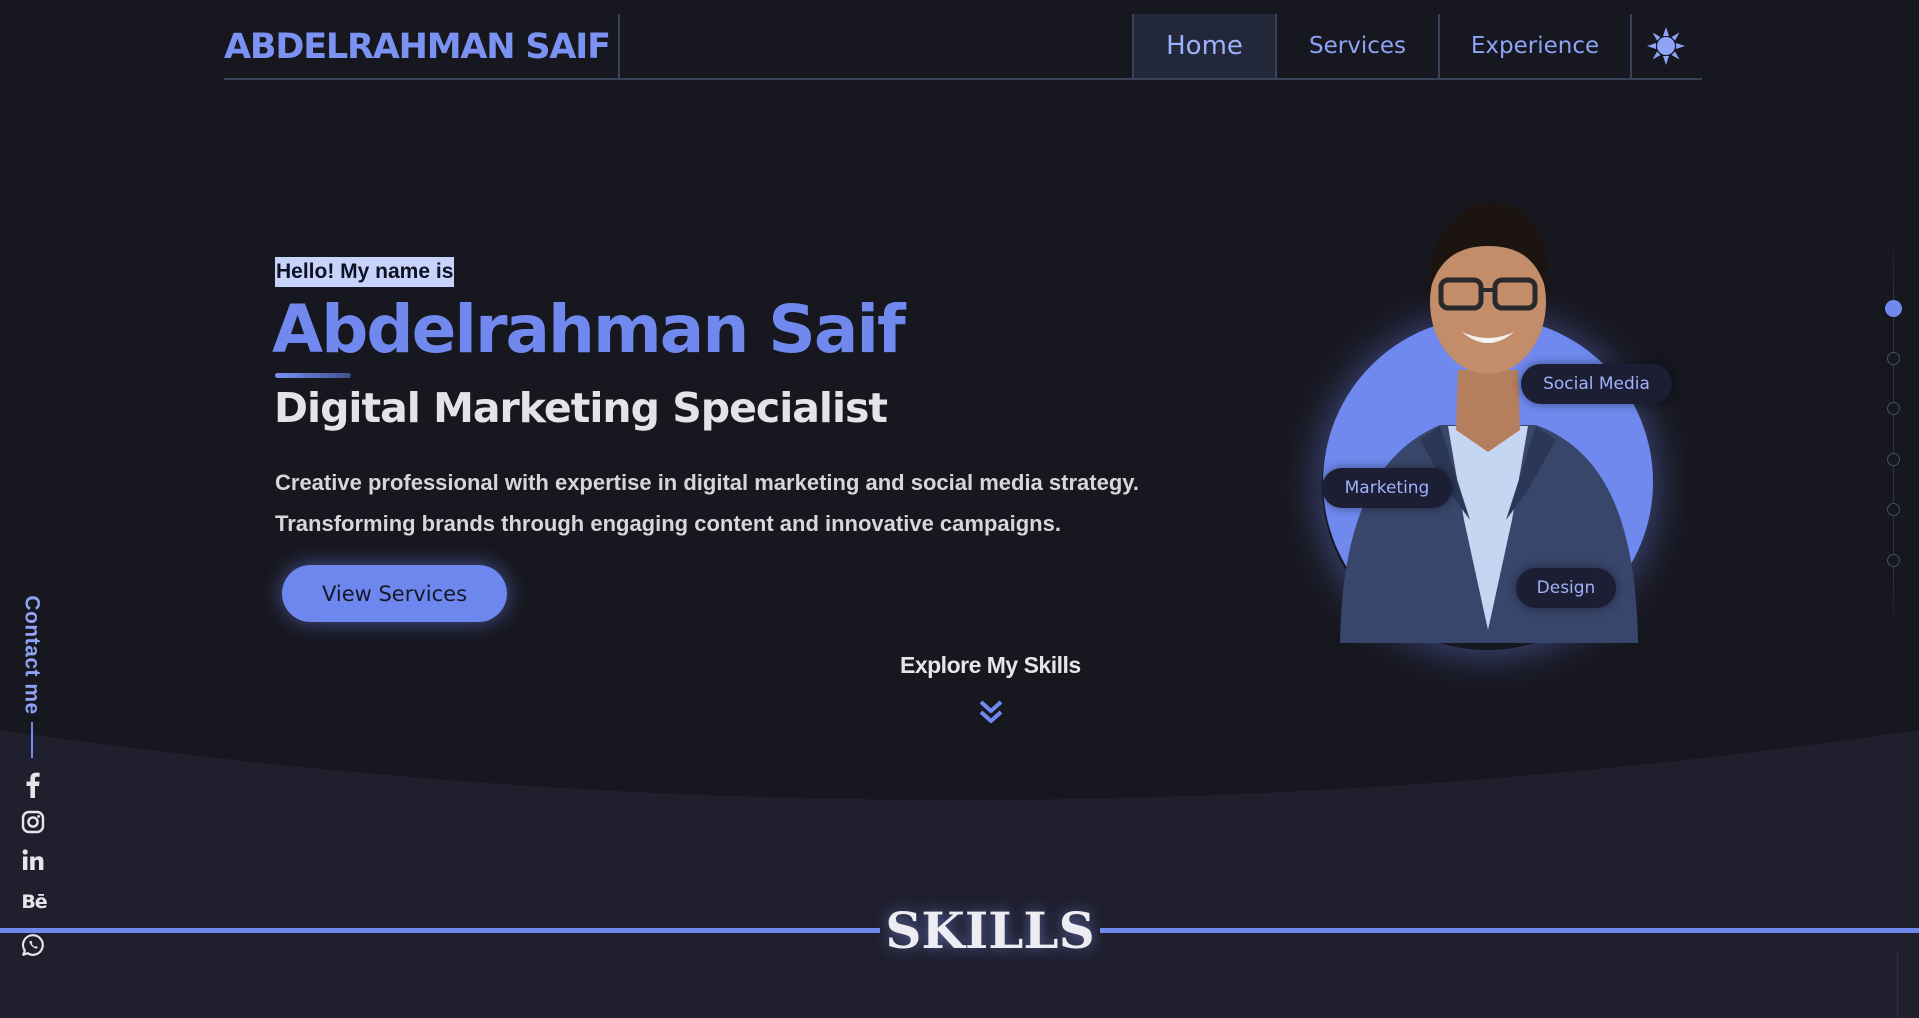  I want to click on brand-divider, so click(619, 46).